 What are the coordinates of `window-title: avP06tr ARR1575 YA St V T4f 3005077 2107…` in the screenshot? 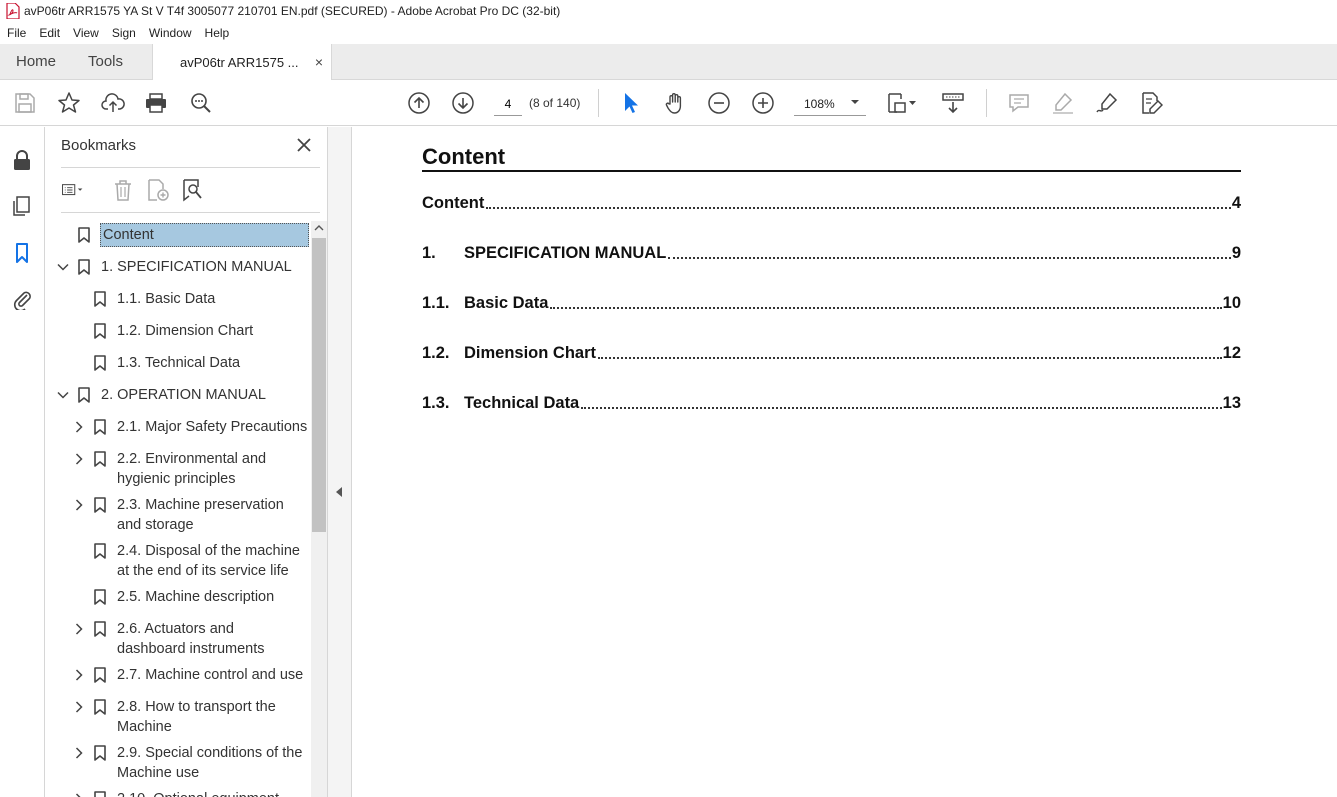 It's located at (292, 11).